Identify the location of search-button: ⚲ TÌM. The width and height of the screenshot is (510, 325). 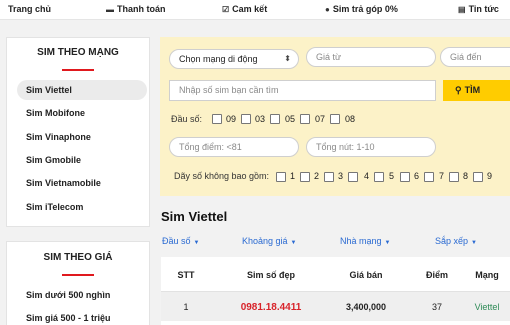
(476, 90).